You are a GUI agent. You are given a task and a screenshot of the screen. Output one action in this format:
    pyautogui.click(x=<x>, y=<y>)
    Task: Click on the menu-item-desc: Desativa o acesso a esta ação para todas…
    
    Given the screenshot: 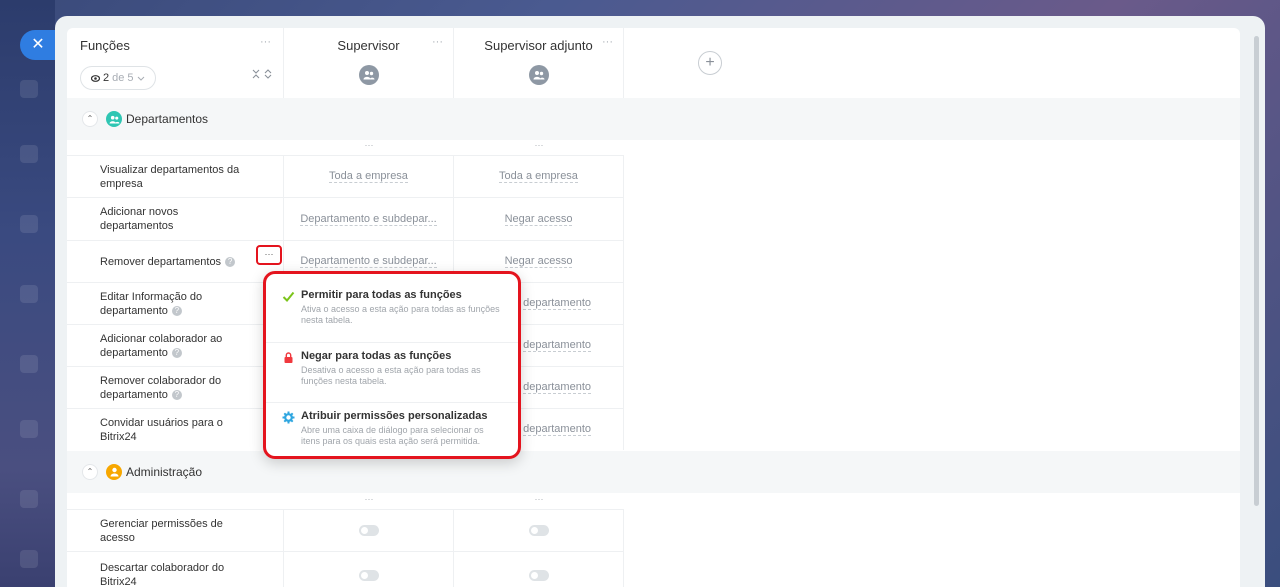 What is the action you would take?
    pyautogui.click(x=391, y=375)
    